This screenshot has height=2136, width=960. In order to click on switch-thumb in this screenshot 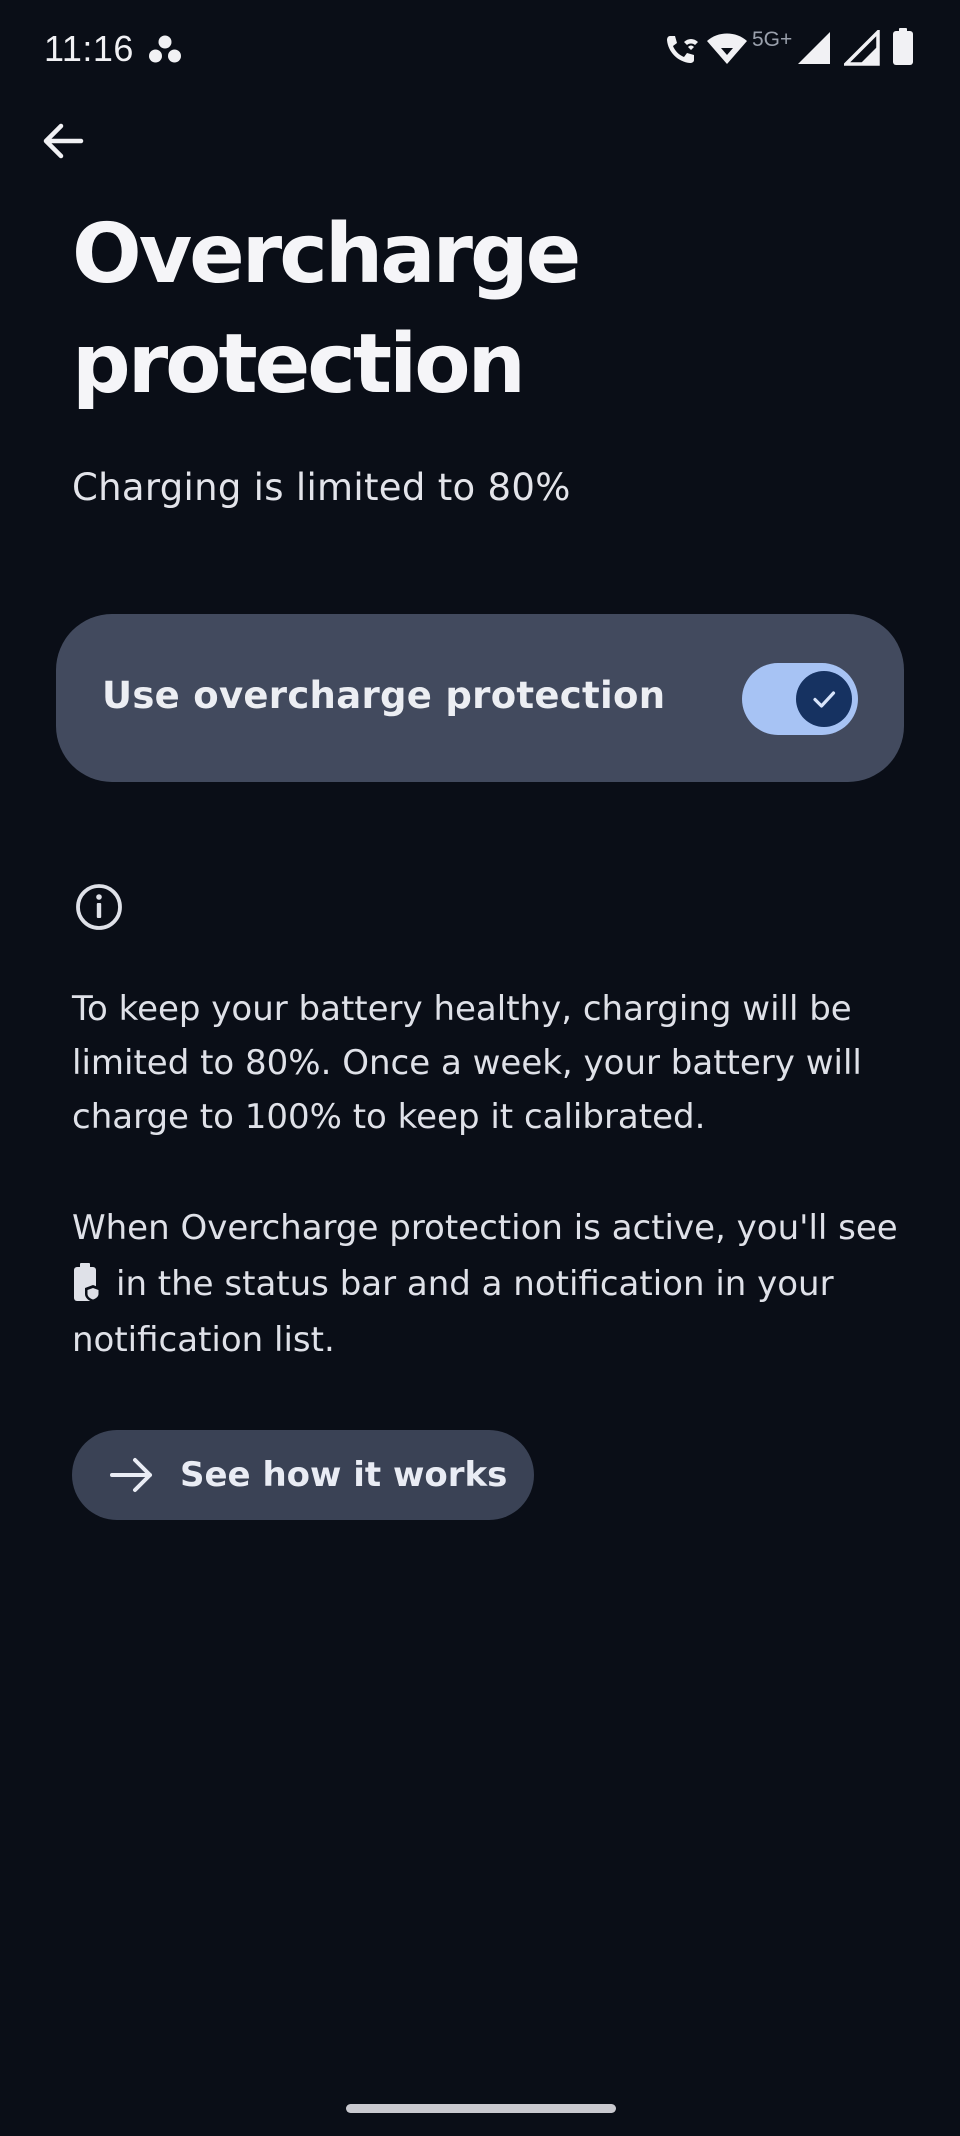, I will do `click(824, 699)`.